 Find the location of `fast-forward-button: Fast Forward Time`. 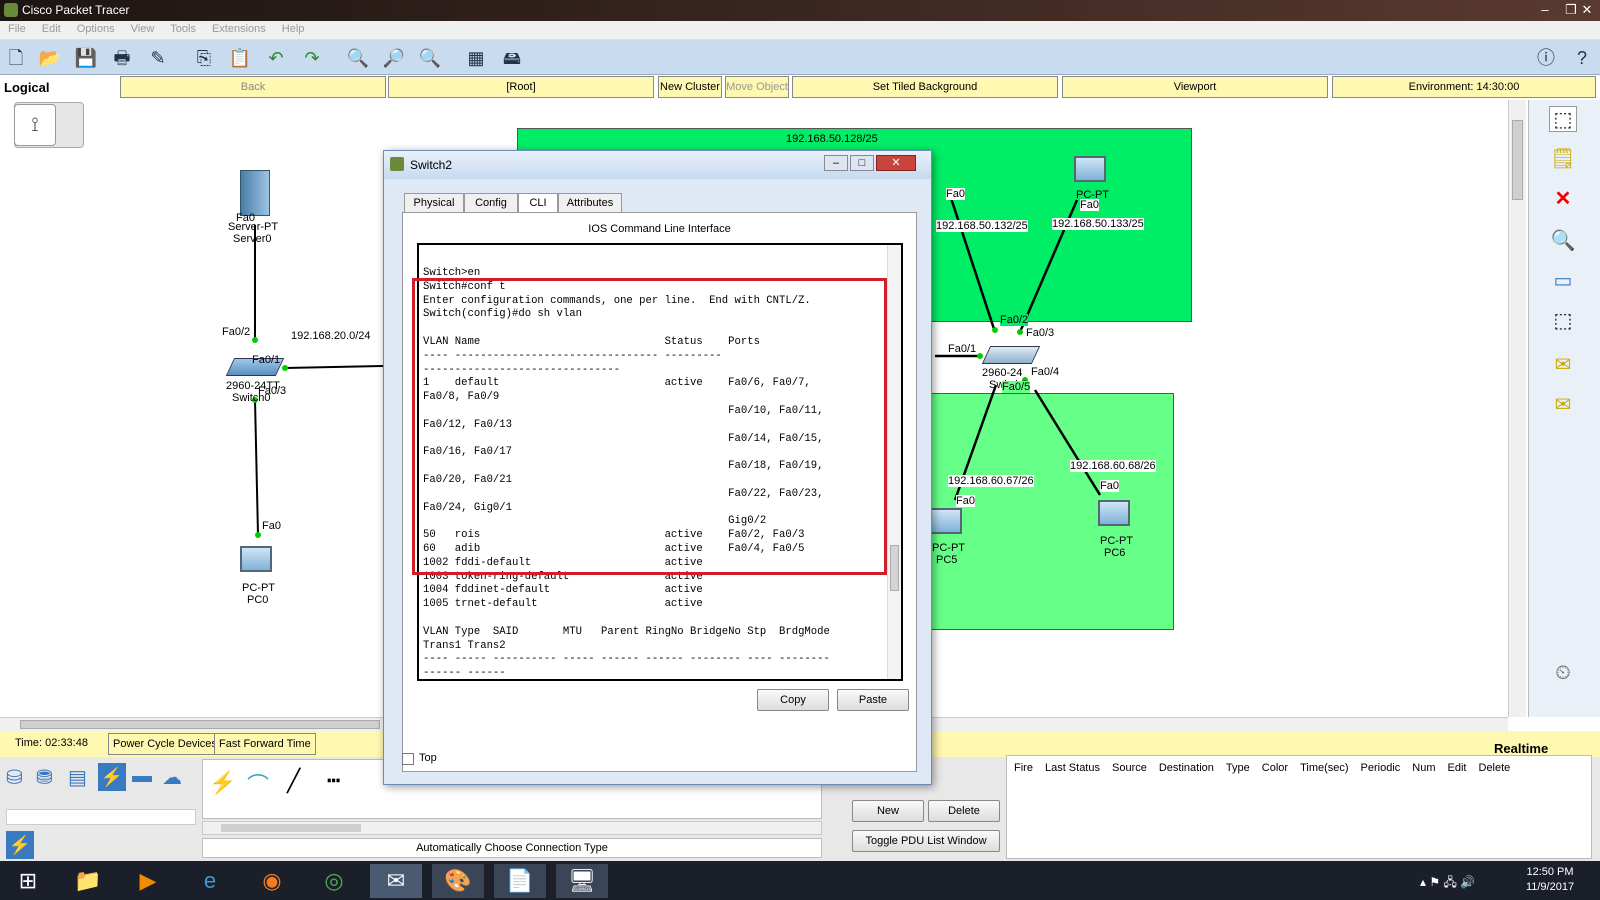

fast-forward-button: Fast Forward Time is located at coordinates (265, 744).